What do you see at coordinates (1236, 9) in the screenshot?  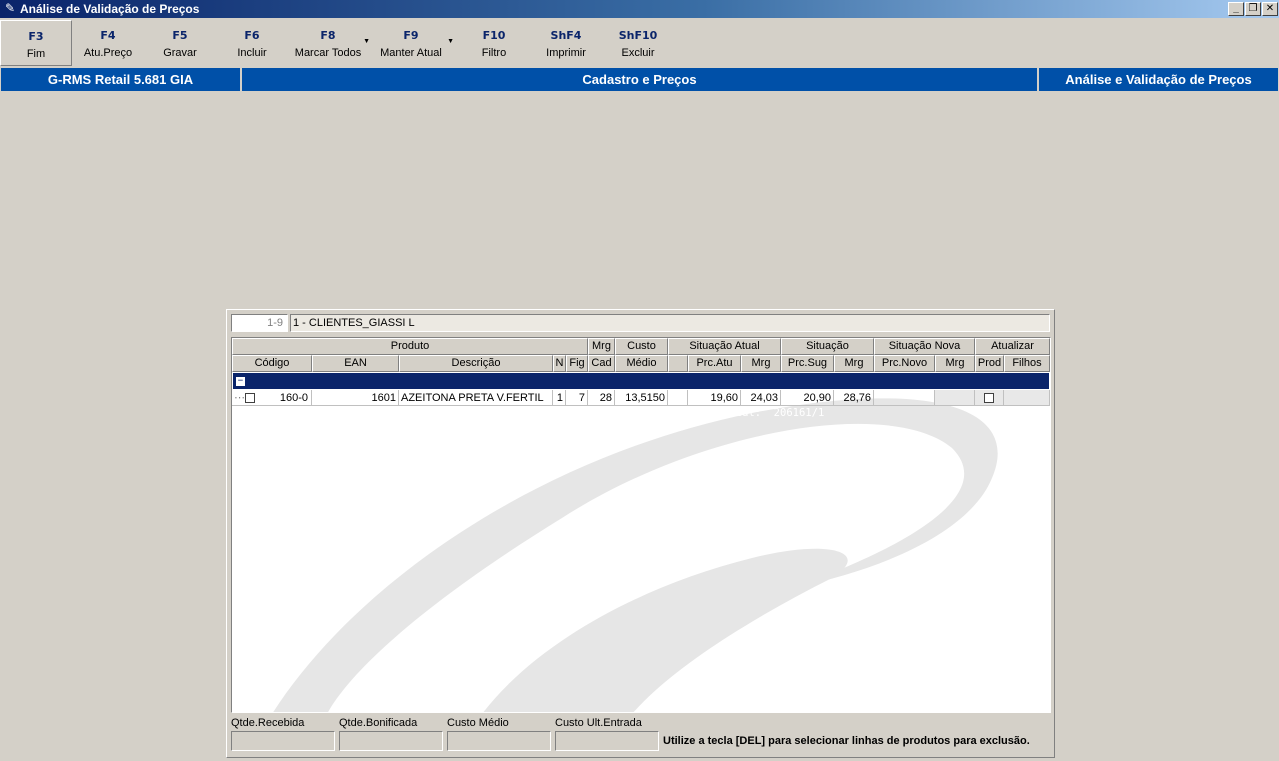 I see `minimize-button: _` at bounding box center [1236, 9].